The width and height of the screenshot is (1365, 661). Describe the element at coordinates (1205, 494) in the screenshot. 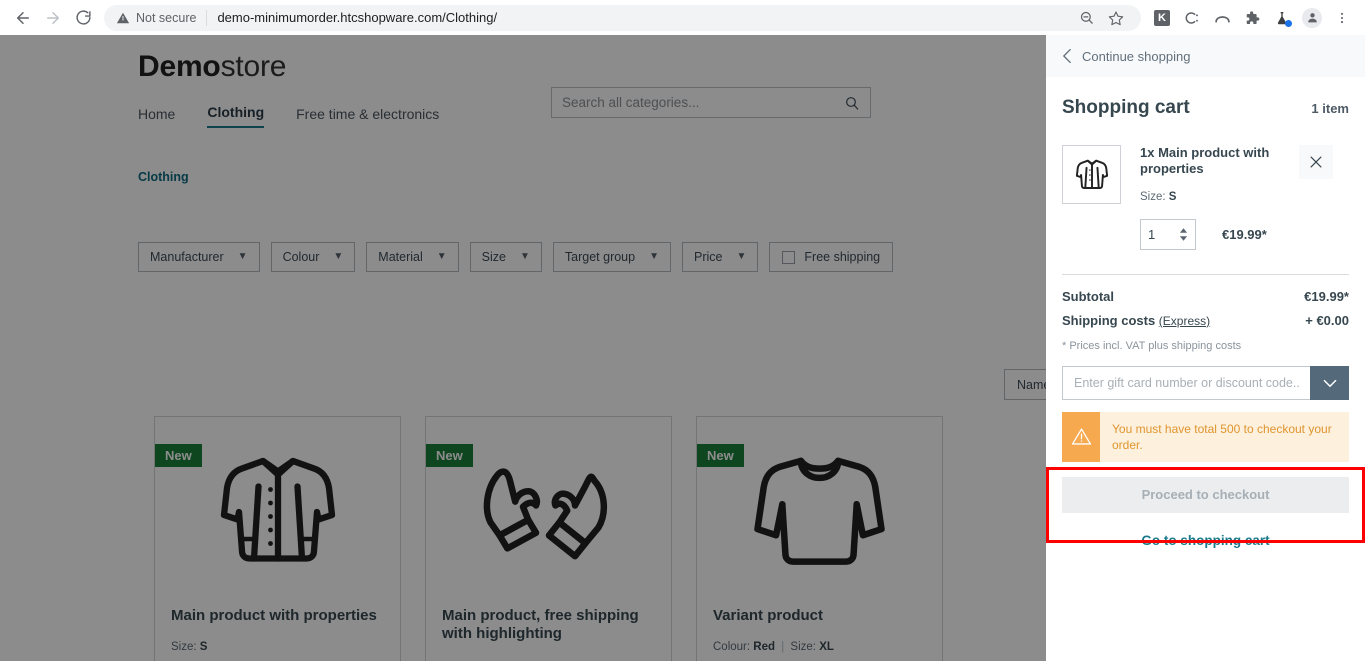

I see `proceed-to-checkout-button: Proceed to checkout` at that location.